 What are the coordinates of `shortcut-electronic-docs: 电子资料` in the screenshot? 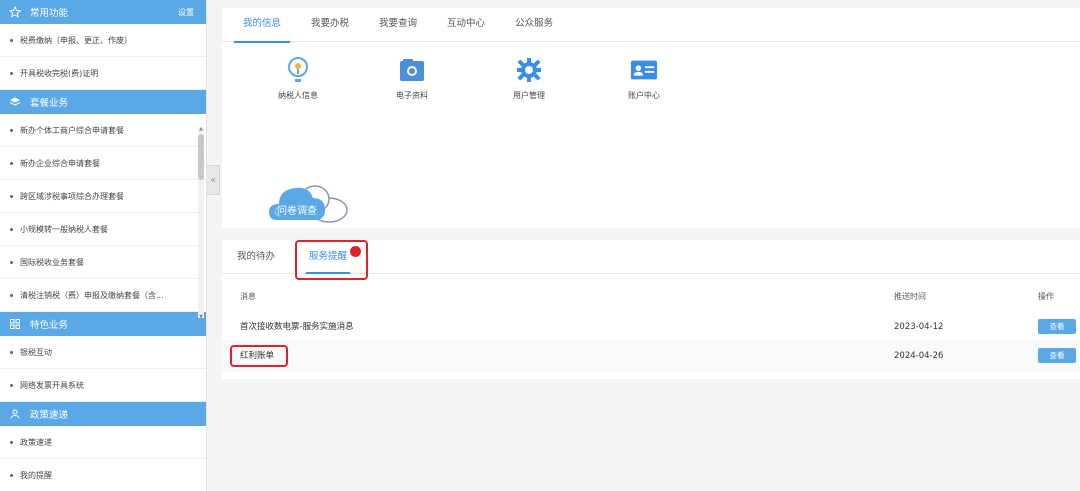 It's located at (412, 78).